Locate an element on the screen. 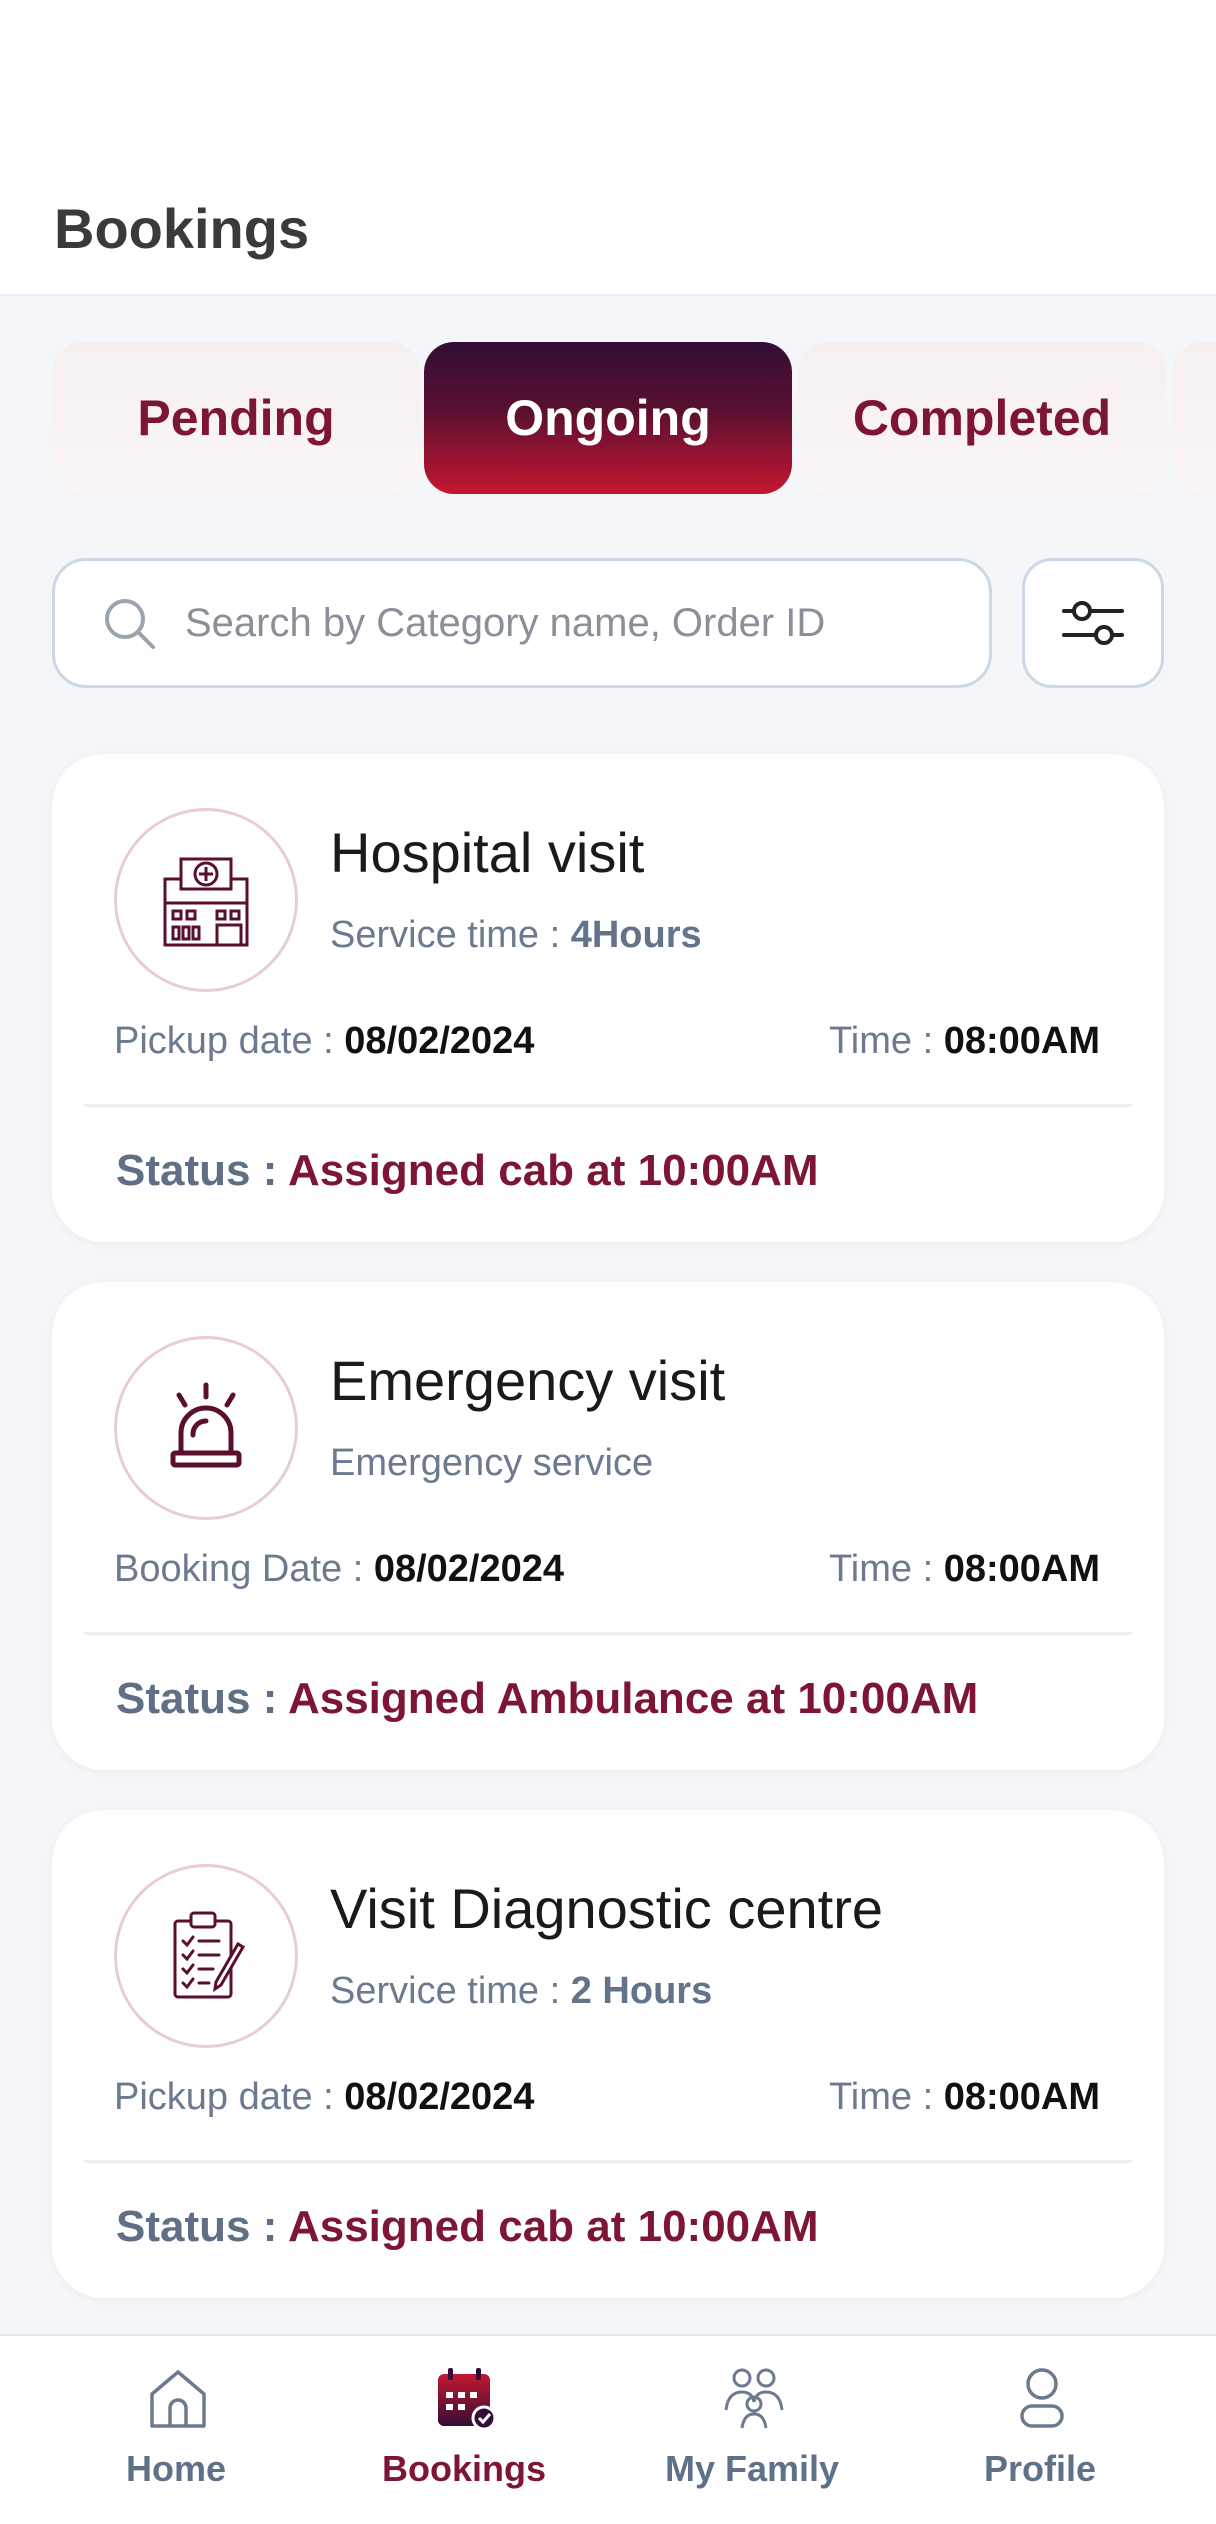  tab-overflow is located at coordinates (1194, 418).